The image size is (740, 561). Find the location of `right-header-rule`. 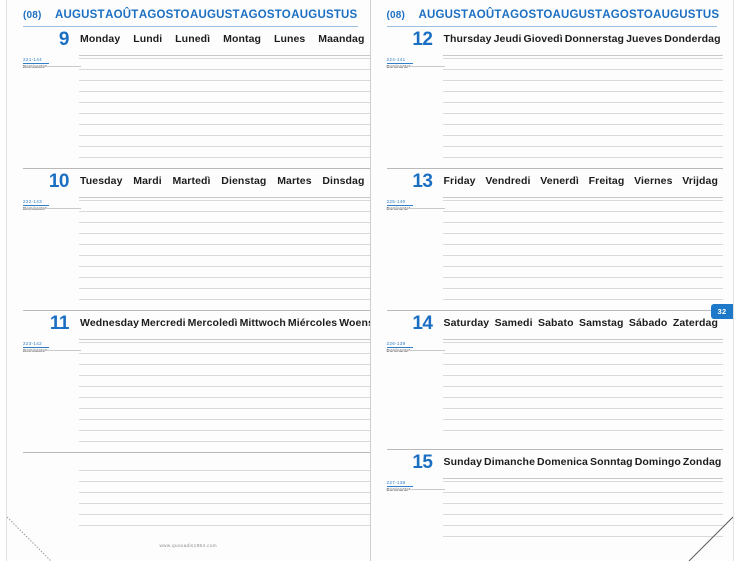

right-header-rule is located at coordinates (551, 26).